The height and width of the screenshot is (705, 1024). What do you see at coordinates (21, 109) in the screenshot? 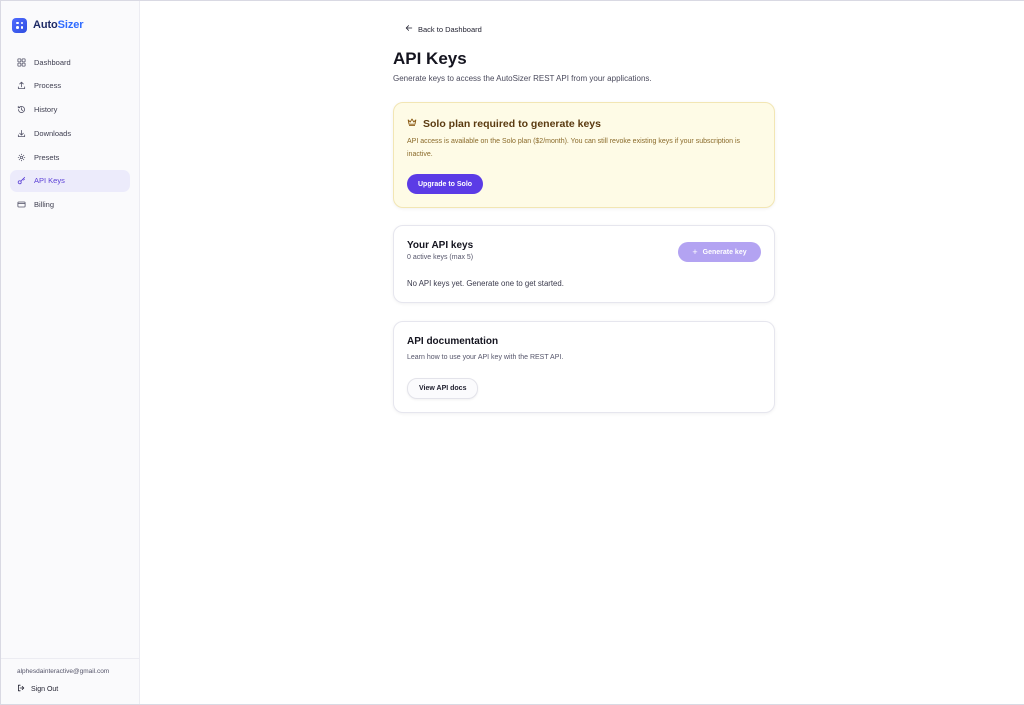
I see `history-icon` at bounding box center [21, 109].